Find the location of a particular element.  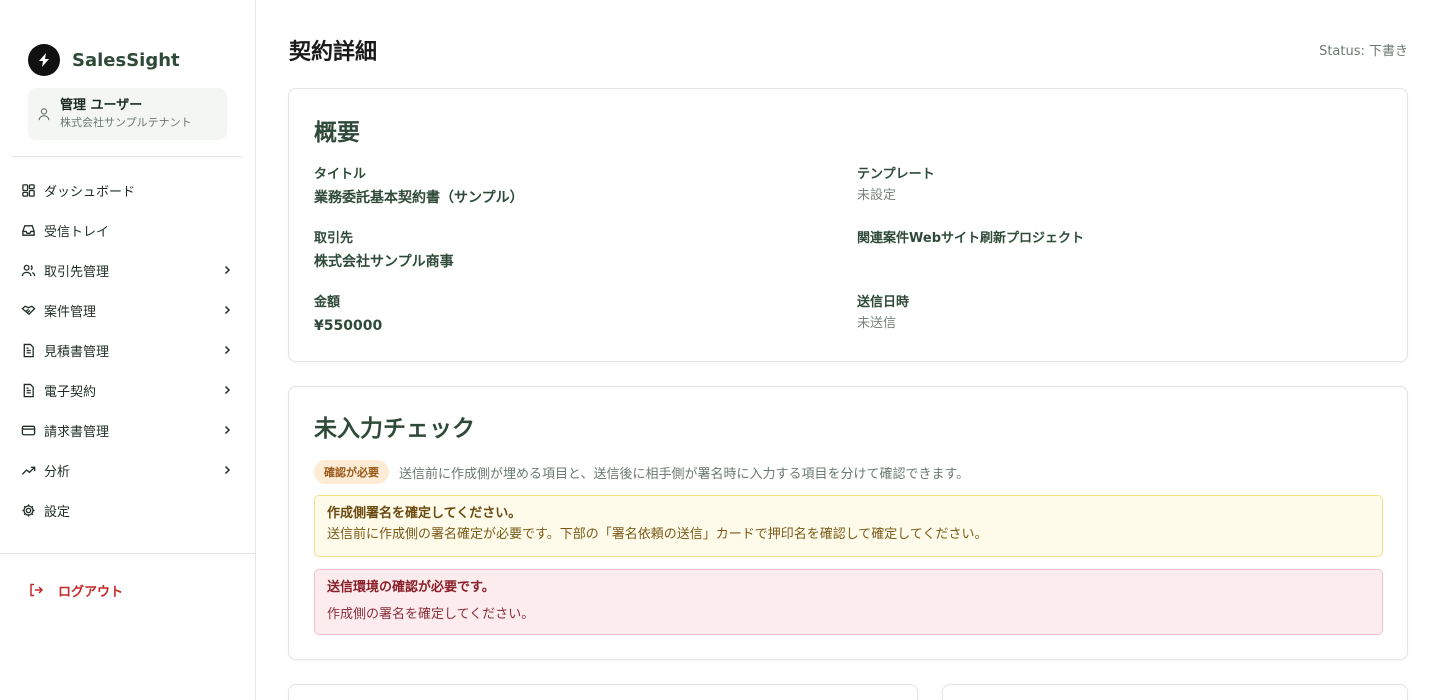

overview-title: 概要 is located at coordinates (337, 133).